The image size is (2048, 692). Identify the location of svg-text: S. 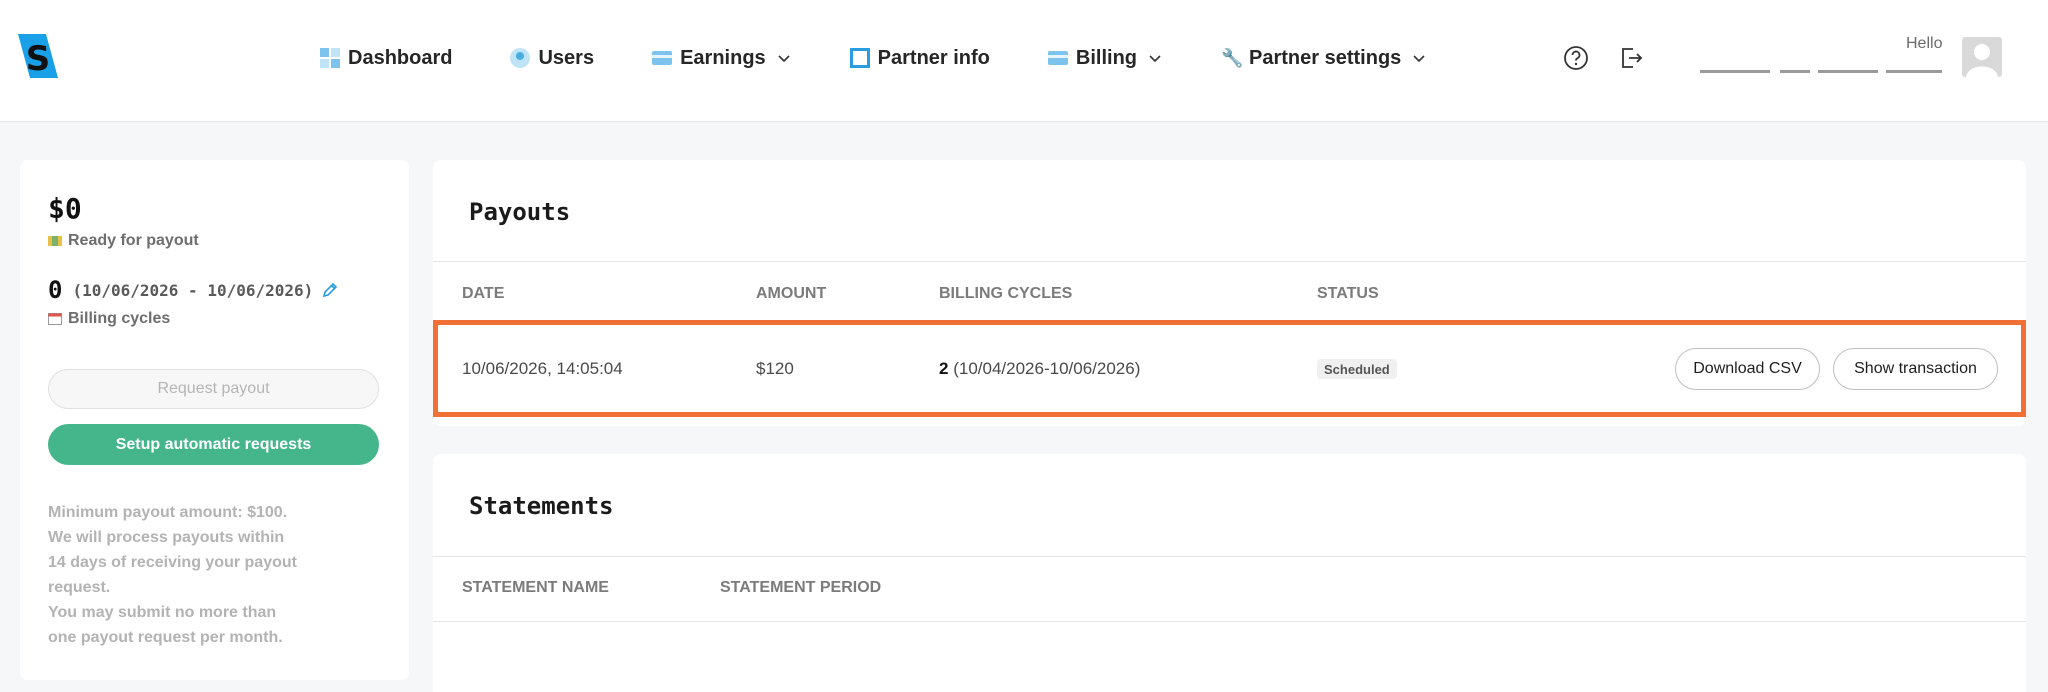
(38, 58).